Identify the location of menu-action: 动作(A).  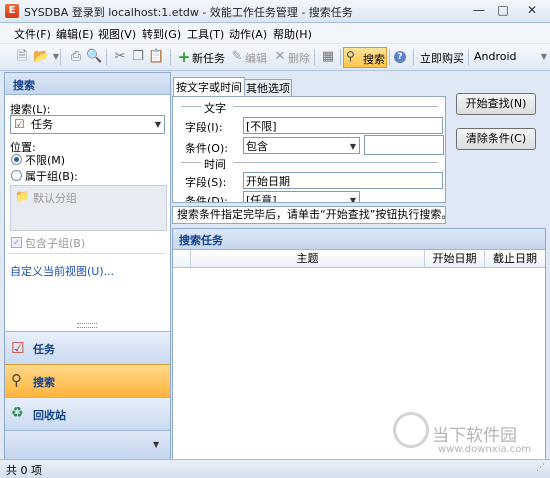
(248, 34).